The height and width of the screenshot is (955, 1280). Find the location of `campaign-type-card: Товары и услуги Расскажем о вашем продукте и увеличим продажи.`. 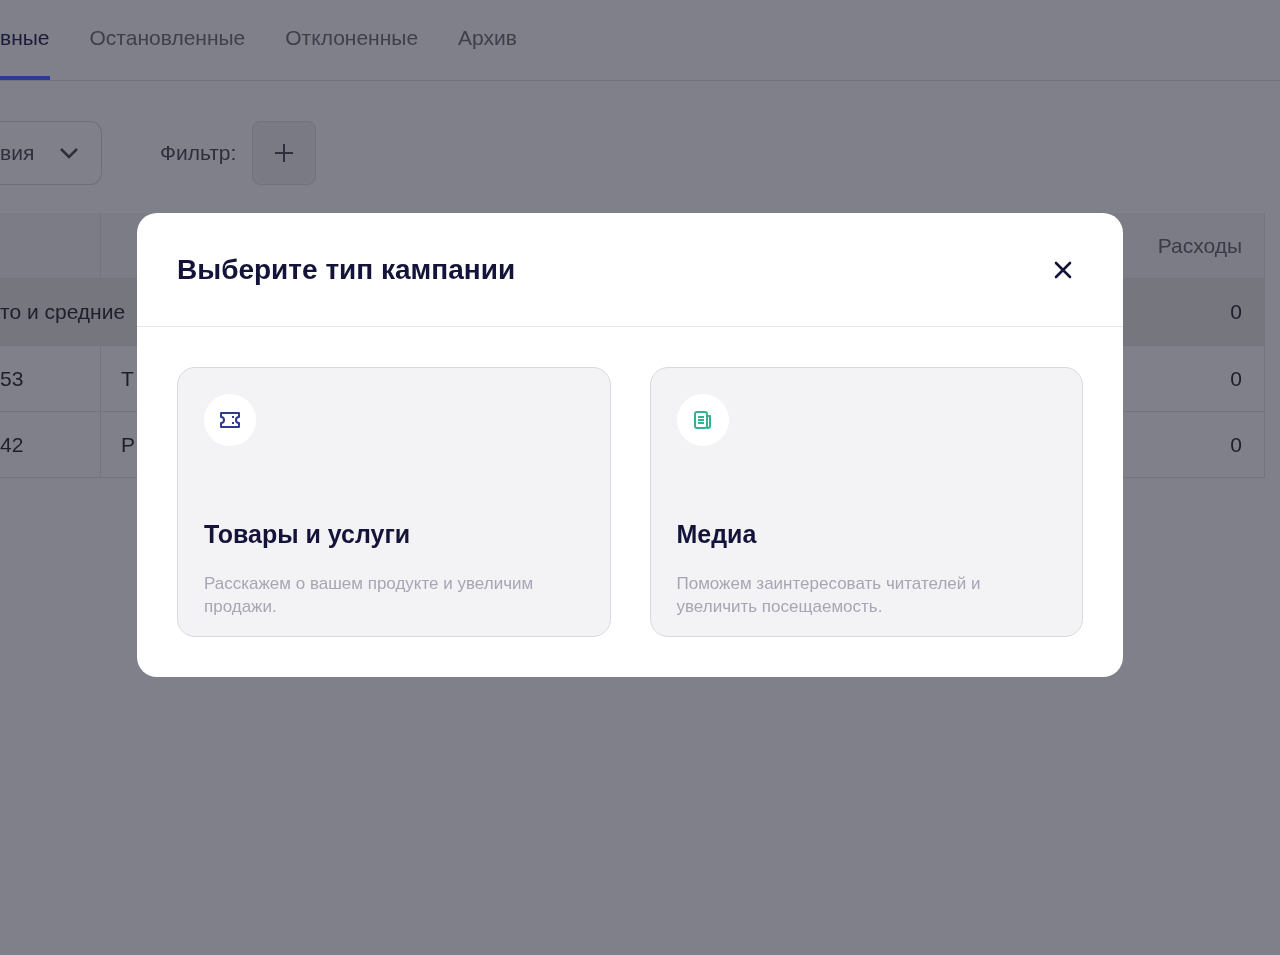

campaign-type-card: Товары и услуги Расскажем о вашем продукте и увеличим продажи. is located at coordinates (394, 502).